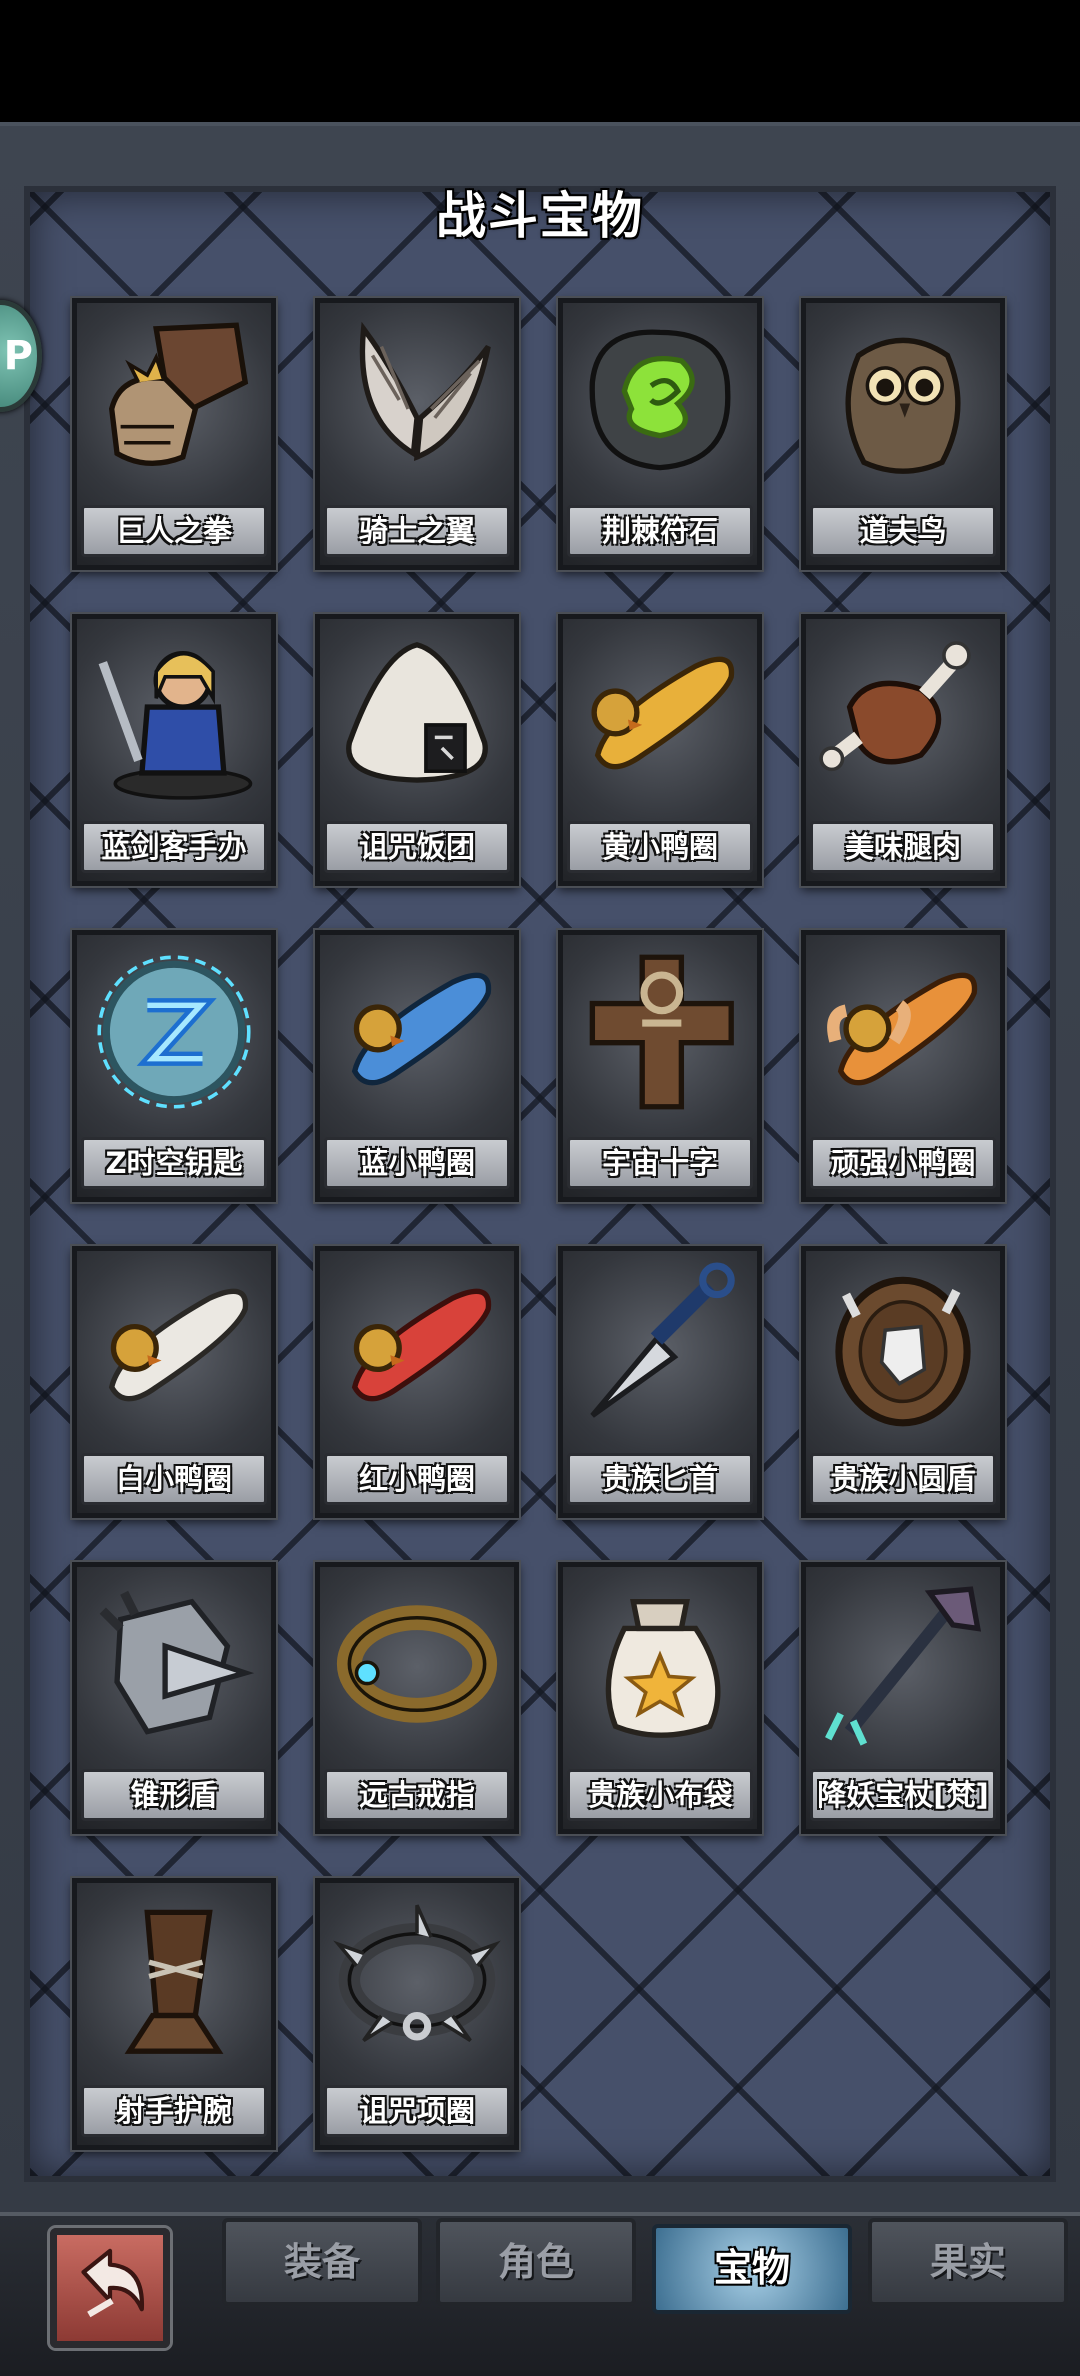 This screenshot has width=1080, height=2376. Describe the element at coordinates (174, 1163) in the screenshot. I see `treasure-name: Z时空钥匙` at that location.